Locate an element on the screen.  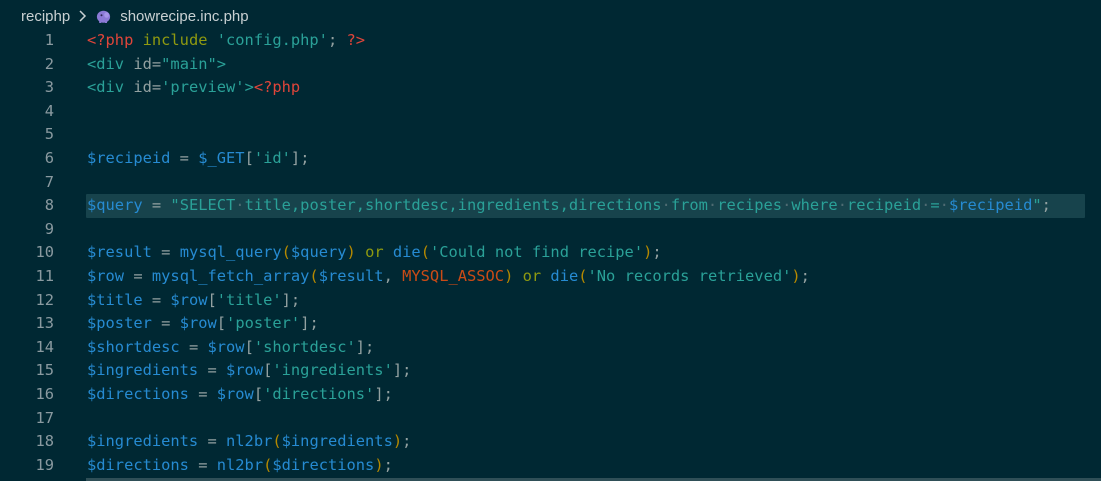
code-token: 'No records retrieved' is located at coordinates (689, 276).